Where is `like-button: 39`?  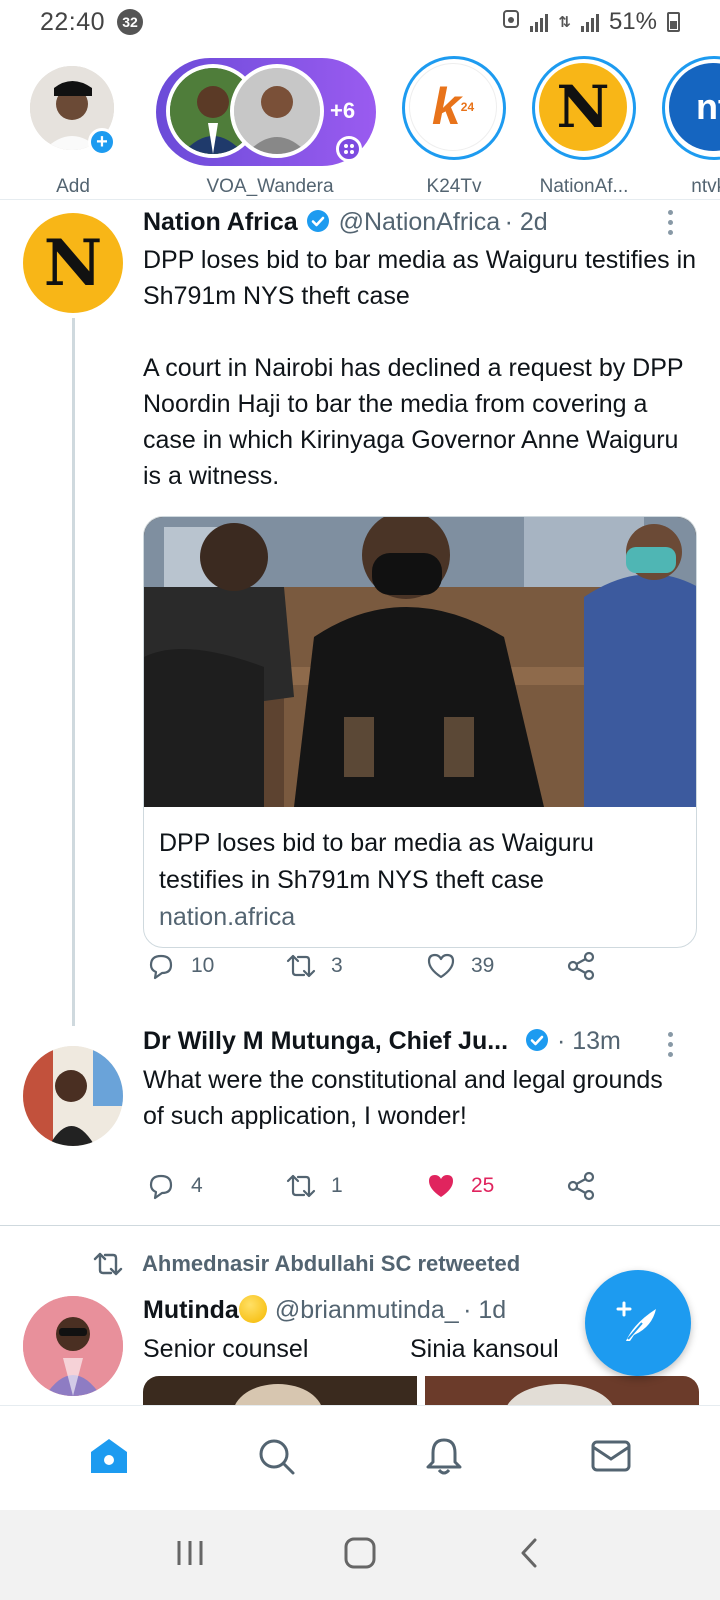
like-button: 39 is located at coordinates (495, 966).